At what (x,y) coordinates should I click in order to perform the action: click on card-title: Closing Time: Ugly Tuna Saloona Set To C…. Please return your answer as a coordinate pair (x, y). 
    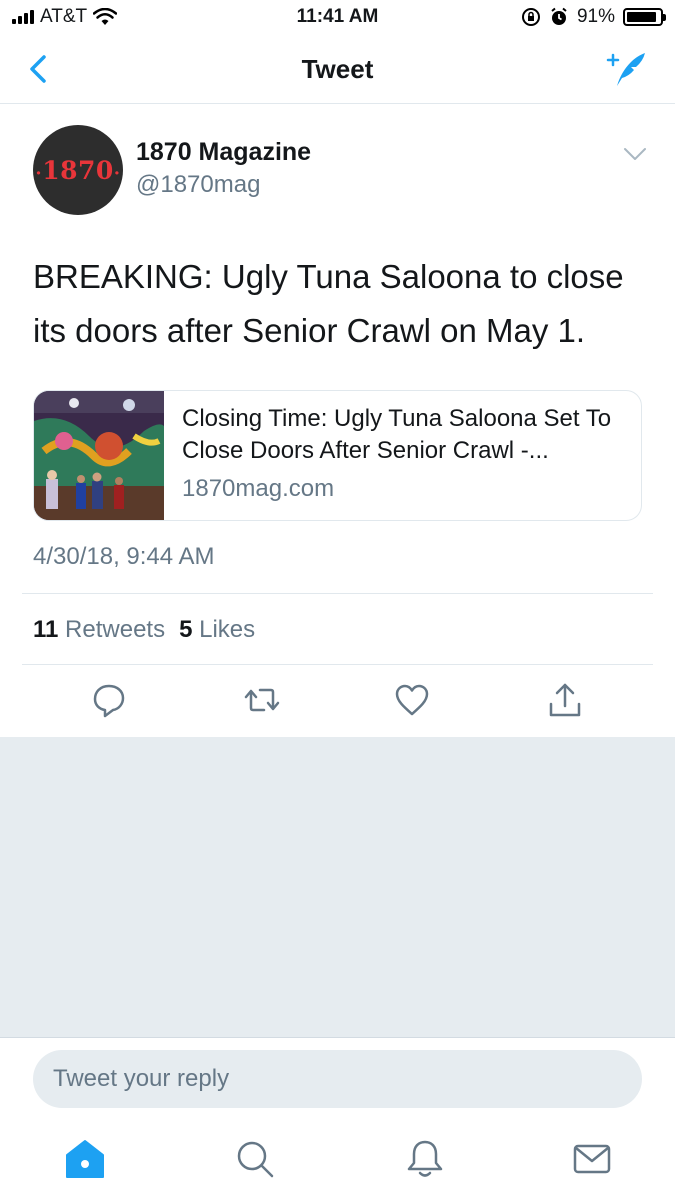
    Looking at the image, I should click on (397, 434).